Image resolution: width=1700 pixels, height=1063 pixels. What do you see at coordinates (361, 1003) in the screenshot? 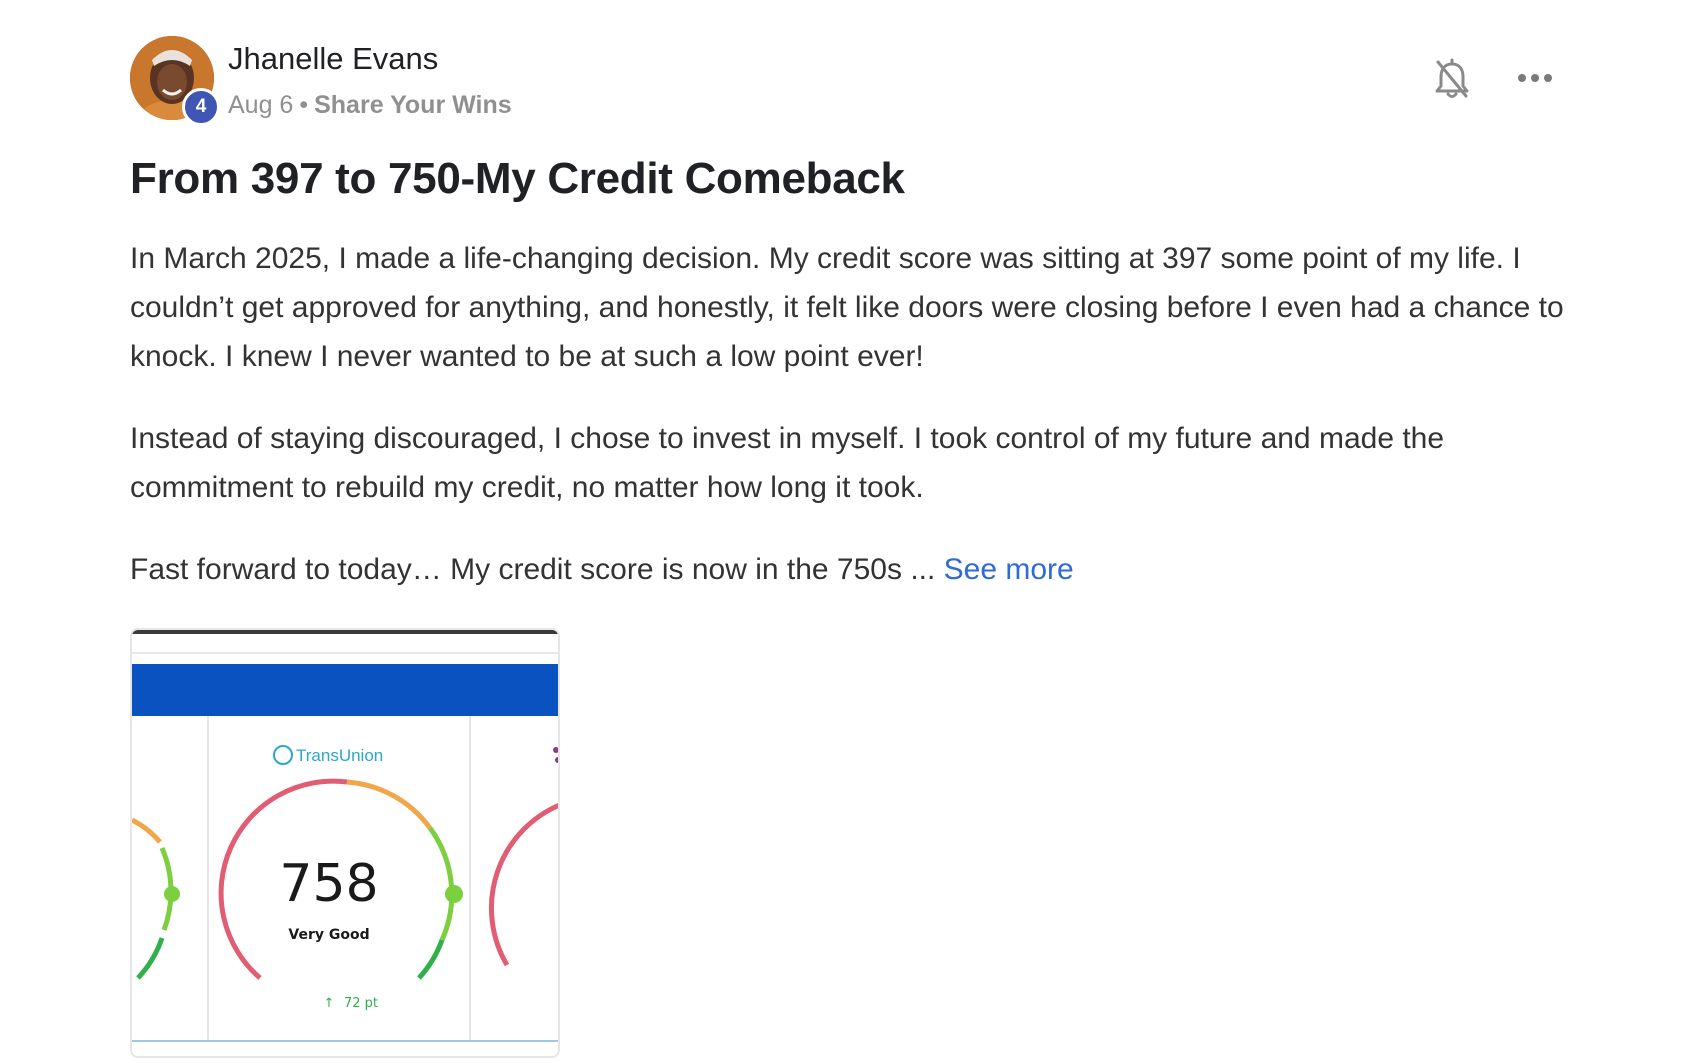
I see `score-change: 72 pt` at bounding box center [361, 1003].